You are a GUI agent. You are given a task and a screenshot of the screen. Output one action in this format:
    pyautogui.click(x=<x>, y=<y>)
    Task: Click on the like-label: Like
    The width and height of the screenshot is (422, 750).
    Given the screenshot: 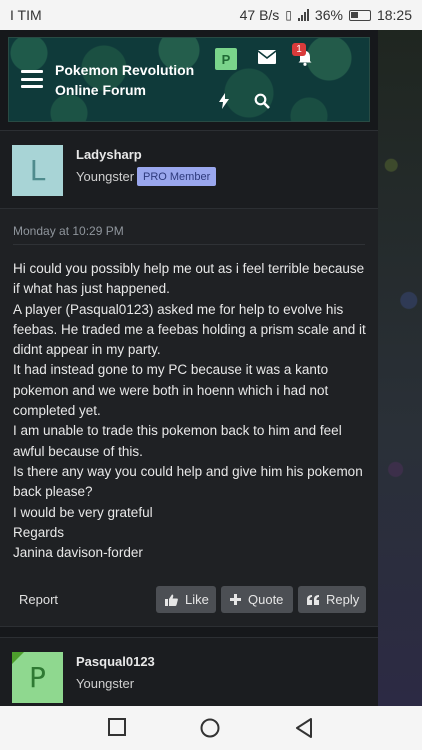 What is the action you would take?
    pyautogui.click(x=197, y=599)
    